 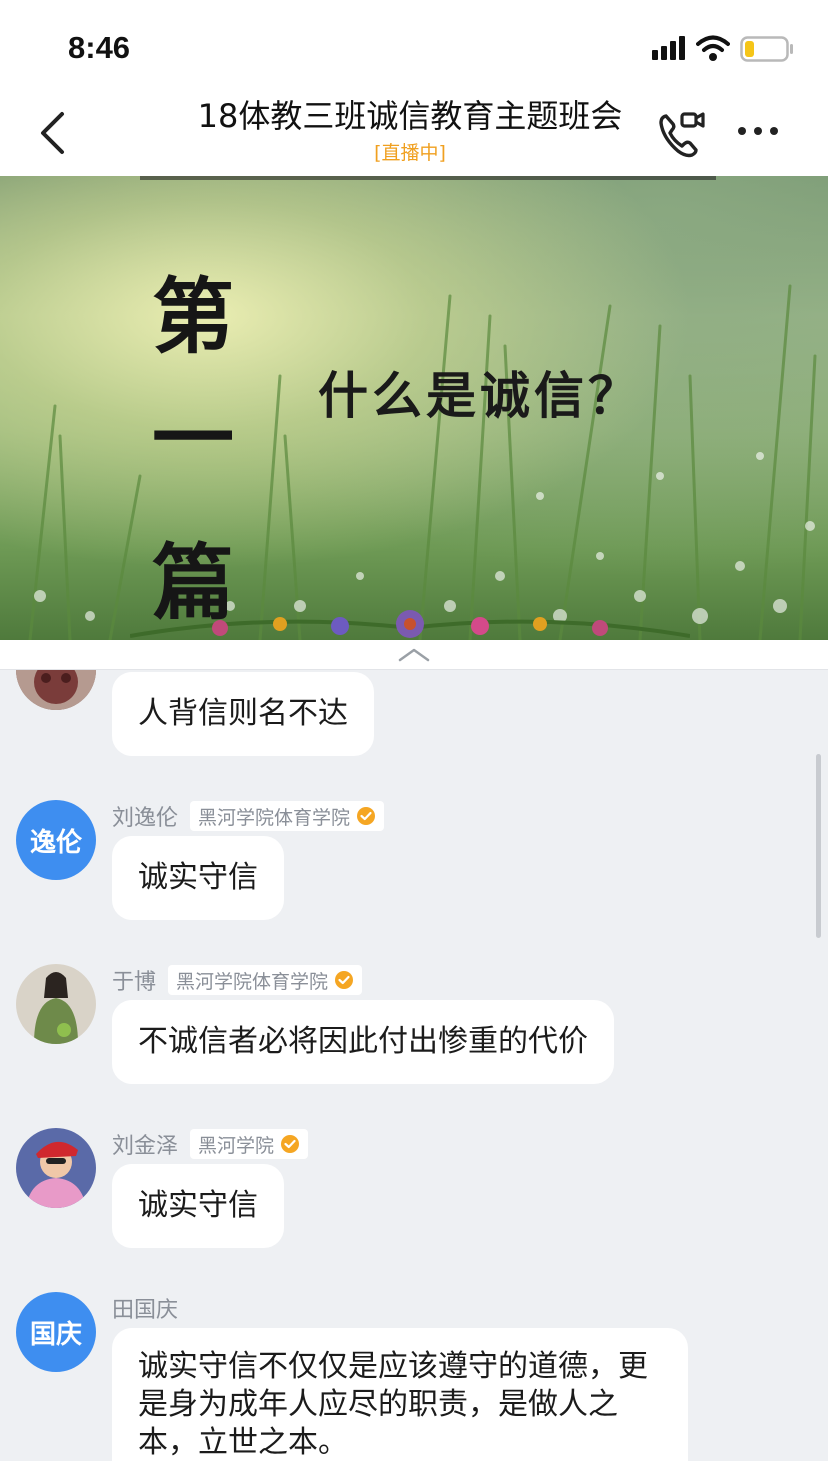 What do you see at coordinates (410, 116) in the screenshot?
I see `page-title: 18体教三班诚信教育主题班会` at bounding box center [410, 116].